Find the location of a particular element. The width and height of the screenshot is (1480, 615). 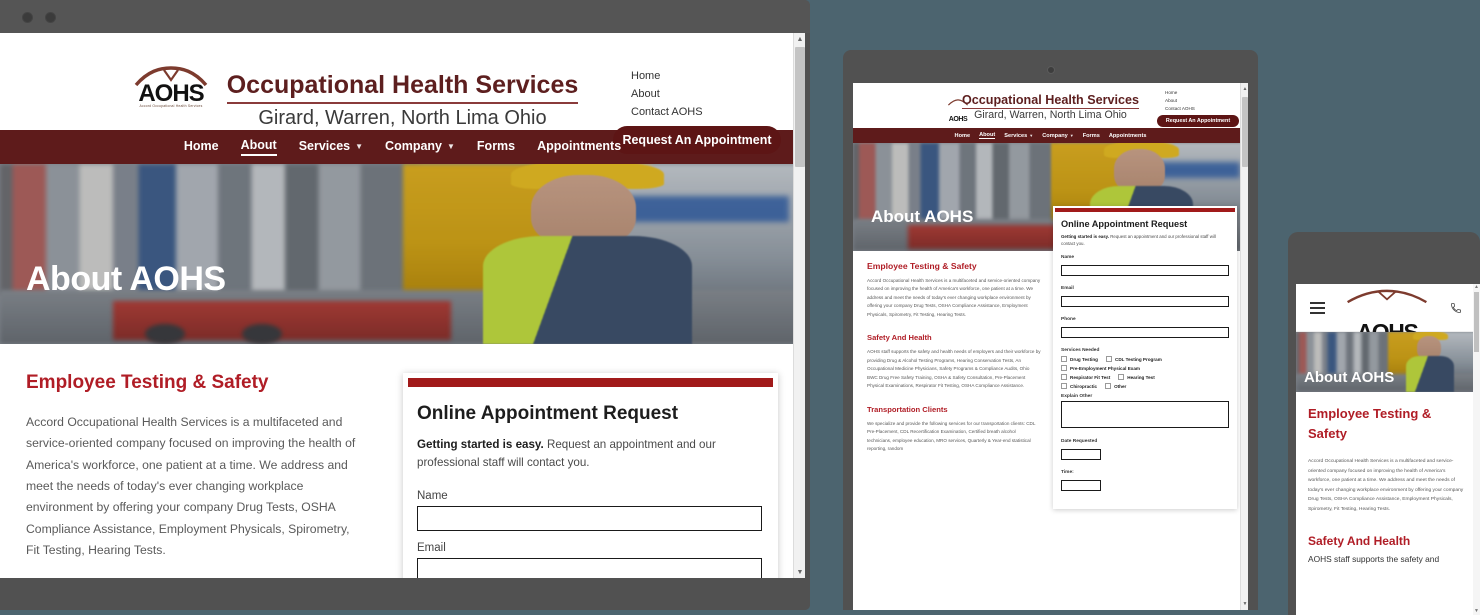

nav-item-forms: Forms is located at coordinates (496, 147).